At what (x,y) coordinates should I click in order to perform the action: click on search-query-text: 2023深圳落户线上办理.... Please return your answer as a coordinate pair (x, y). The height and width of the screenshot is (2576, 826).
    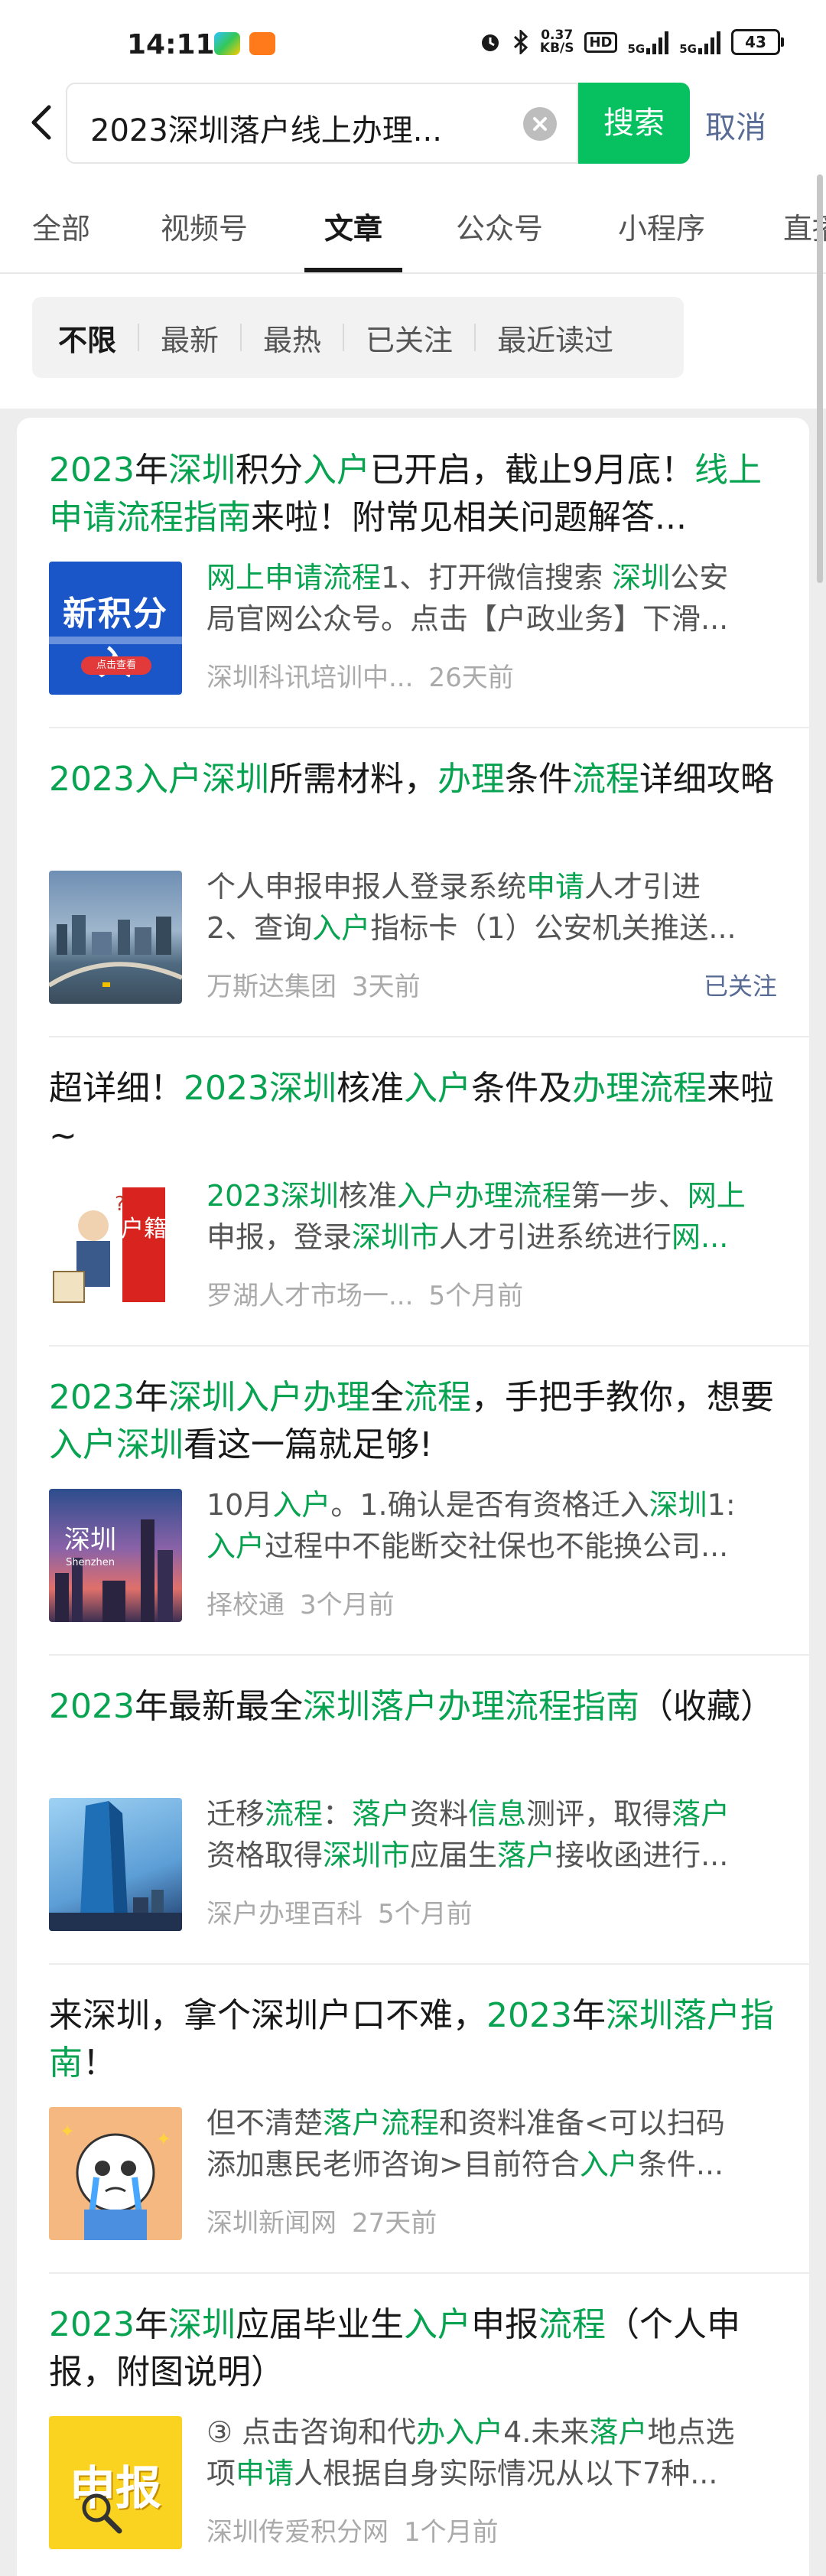
    Looking at the image, I should click on (304, 128).